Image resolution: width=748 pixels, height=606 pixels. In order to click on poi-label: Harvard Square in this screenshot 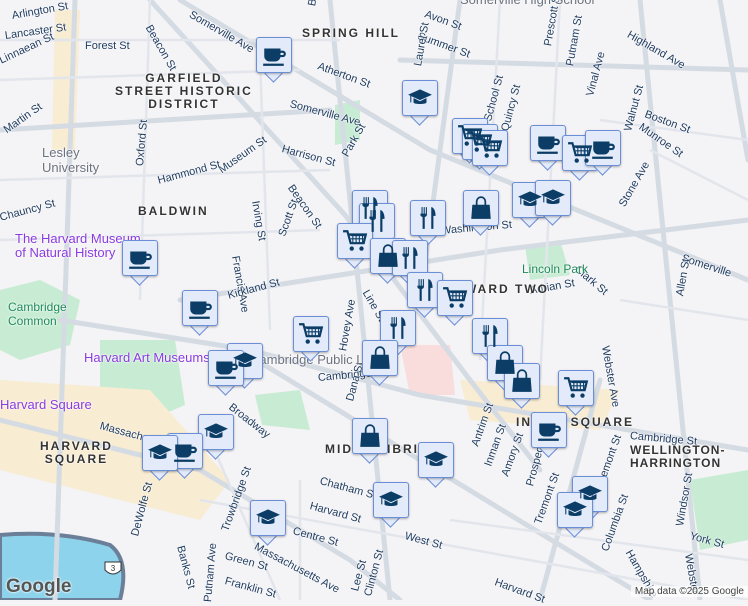, I will do `click(46, 404)`.